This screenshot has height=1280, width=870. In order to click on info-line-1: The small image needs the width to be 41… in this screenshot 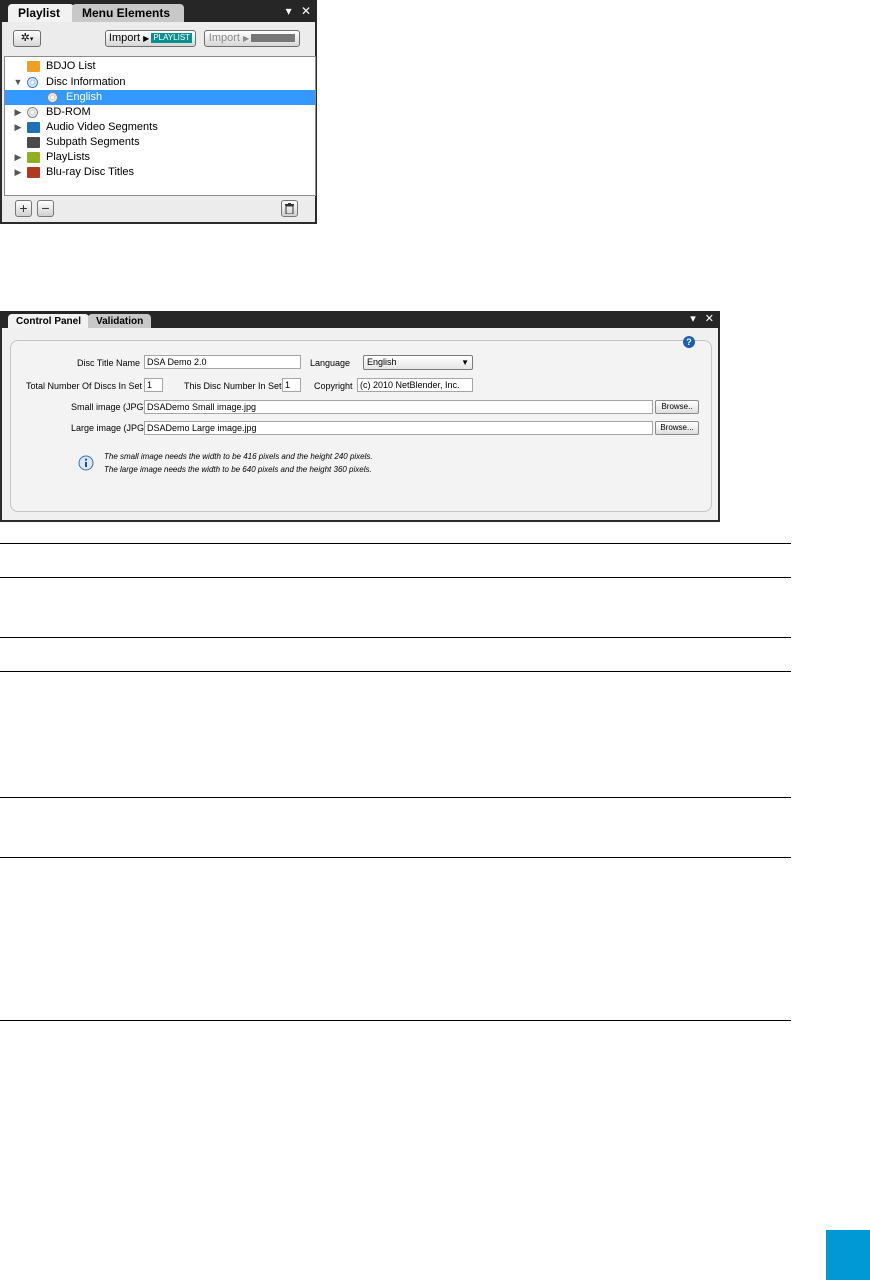, I will do `click(238, 456)`.